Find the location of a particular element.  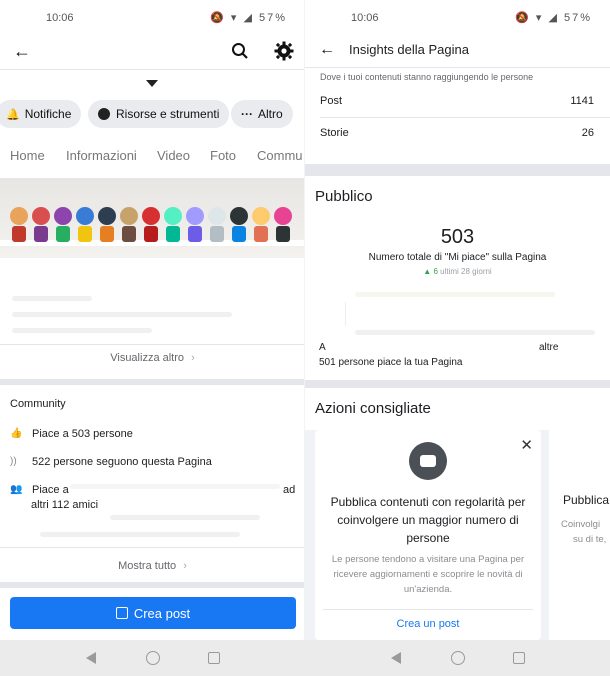

recommended-action-card-next: Pubblica Coinvolgi su di te, is located at coordinates (579, 535).